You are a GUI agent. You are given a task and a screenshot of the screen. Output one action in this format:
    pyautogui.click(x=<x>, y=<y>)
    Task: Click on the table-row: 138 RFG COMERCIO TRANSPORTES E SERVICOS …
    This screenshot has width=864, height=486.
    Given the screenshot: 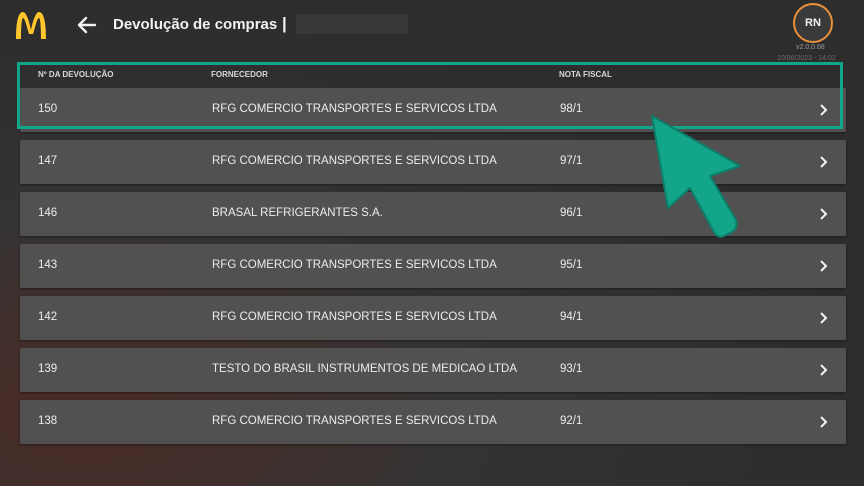 What is the action you would take?
    pyautogui.click(x=433, y=422)
    